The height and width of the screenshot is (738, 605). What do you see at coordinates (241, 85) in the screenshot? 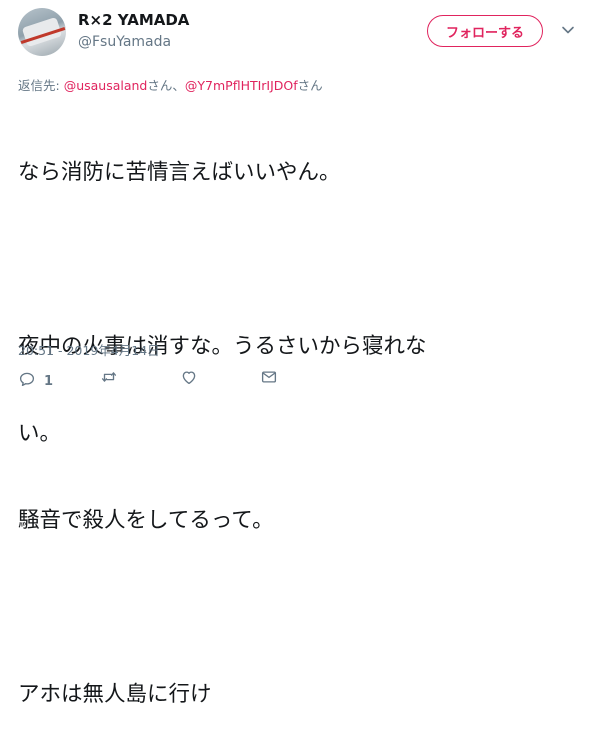
I see `reply-mention-y7mpflhtirijdof: @Y7mPflHTIrIJDOf` at bounding box center [241, 85].